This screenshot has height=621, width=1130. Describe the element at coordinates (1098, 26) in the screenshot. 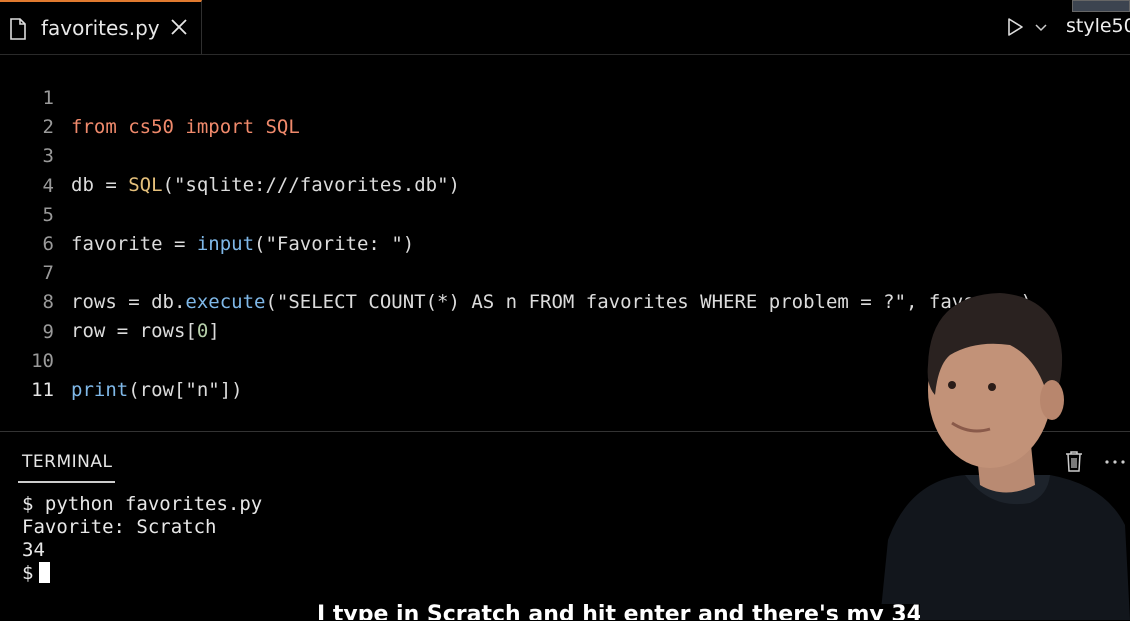

I see `style50-button: style50` at that location.